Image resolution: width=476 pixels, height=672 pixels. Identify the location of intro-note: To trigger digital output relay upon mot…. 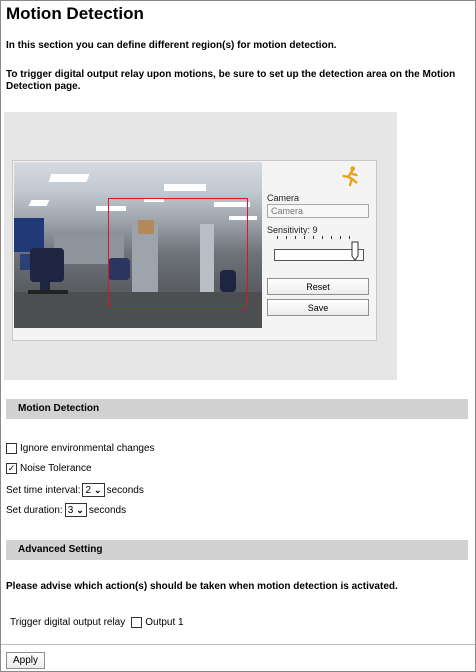
(231, 80).